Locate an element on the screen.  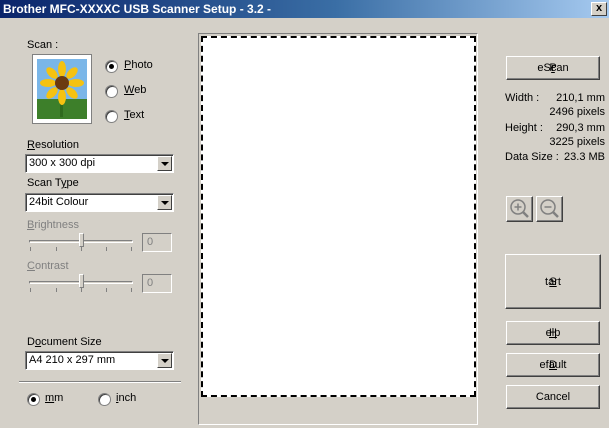
unit-mm-radio is located at coordinates (33, 399).